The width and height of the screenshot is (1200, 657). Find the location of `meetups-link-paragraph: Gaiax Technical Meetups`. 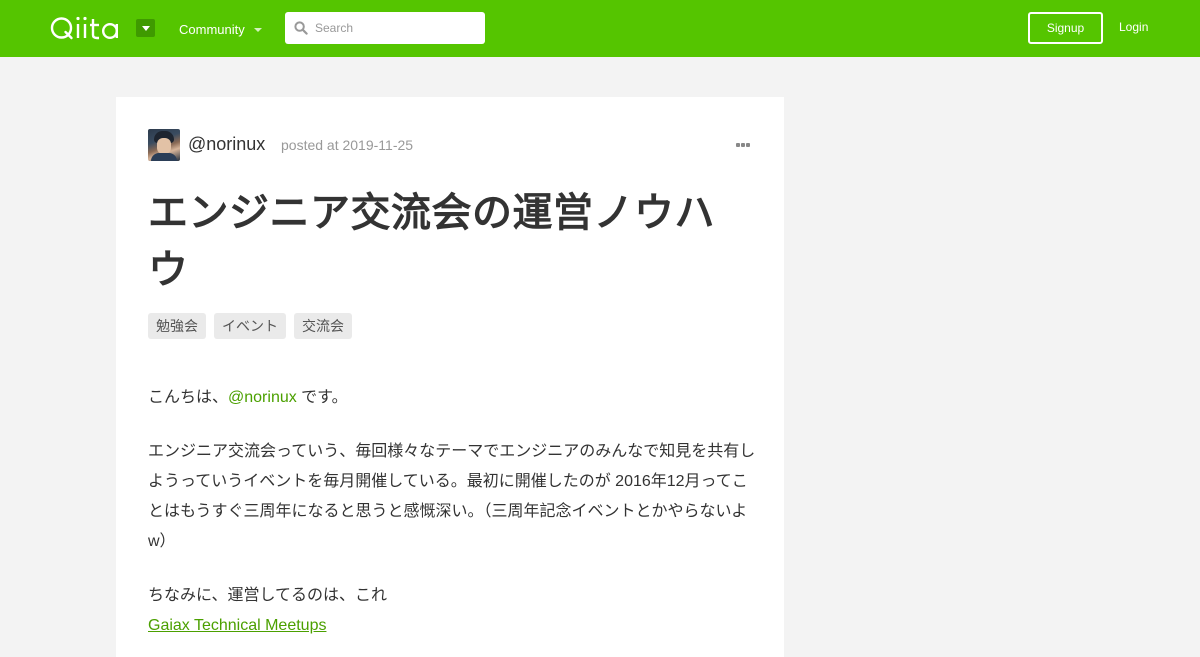

meetups-link-paragraph: Gaiax Technical Meetups is located at coordinates (452, 626).